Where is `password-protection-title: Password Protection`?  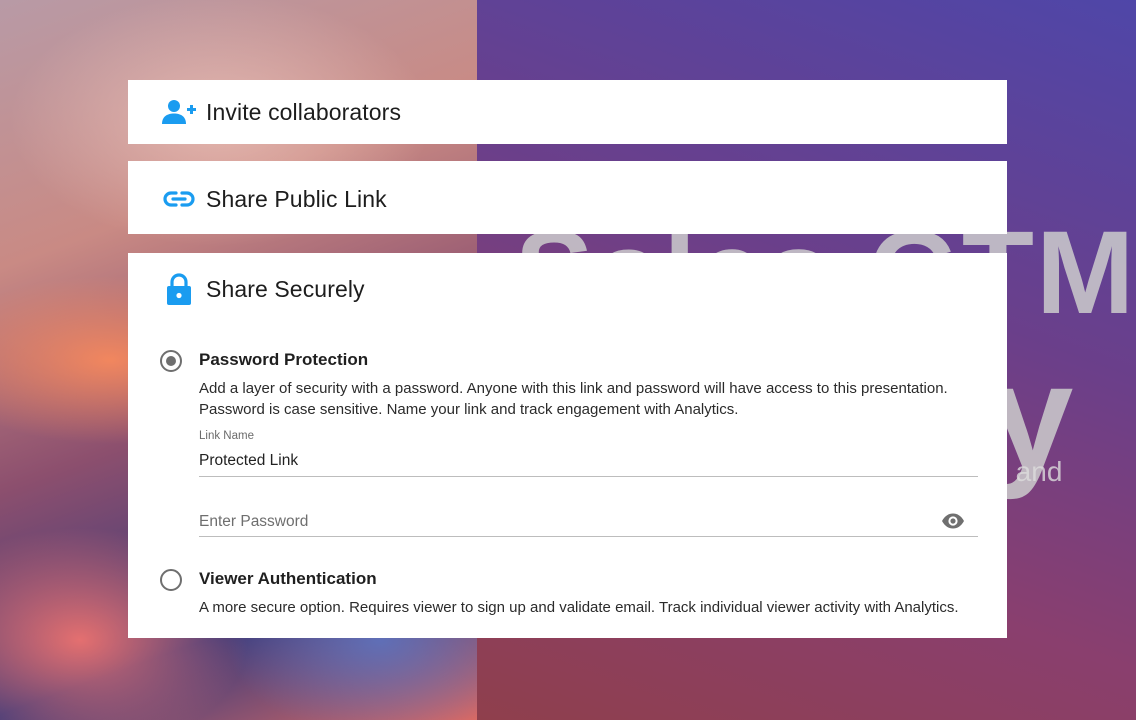
password-protection-title: Password Protection is located at coordinates (283, 360).